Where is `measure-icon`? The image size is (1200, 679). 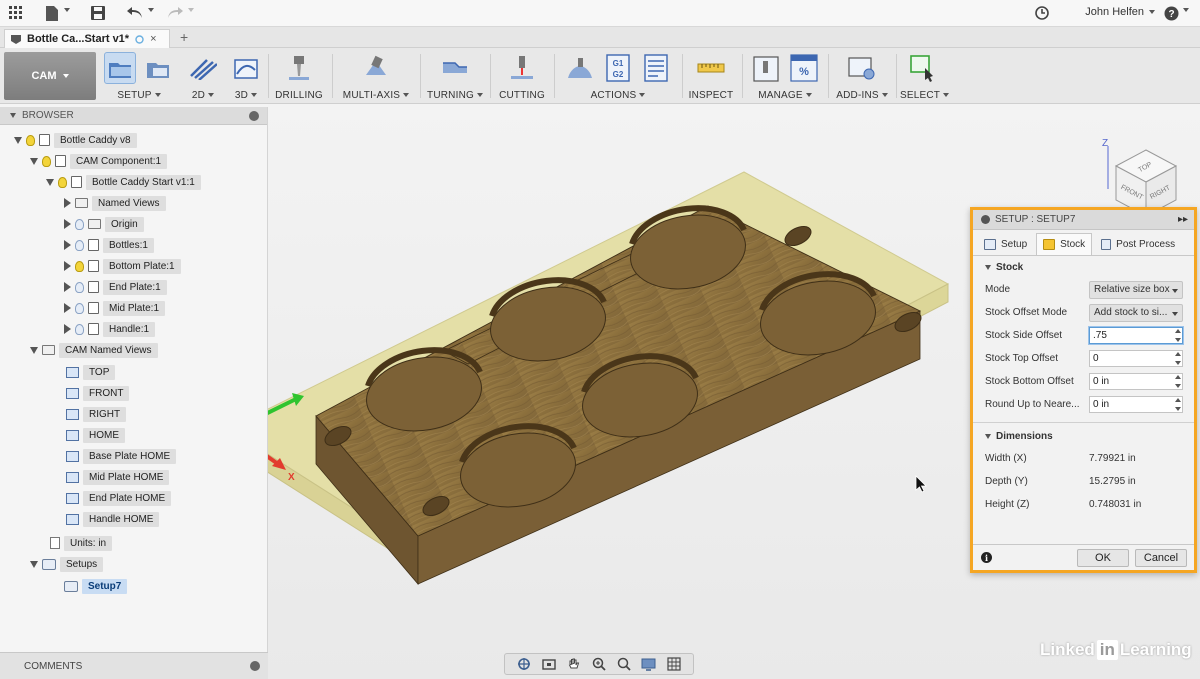
measure-icon is located at coordinates (711, 68).